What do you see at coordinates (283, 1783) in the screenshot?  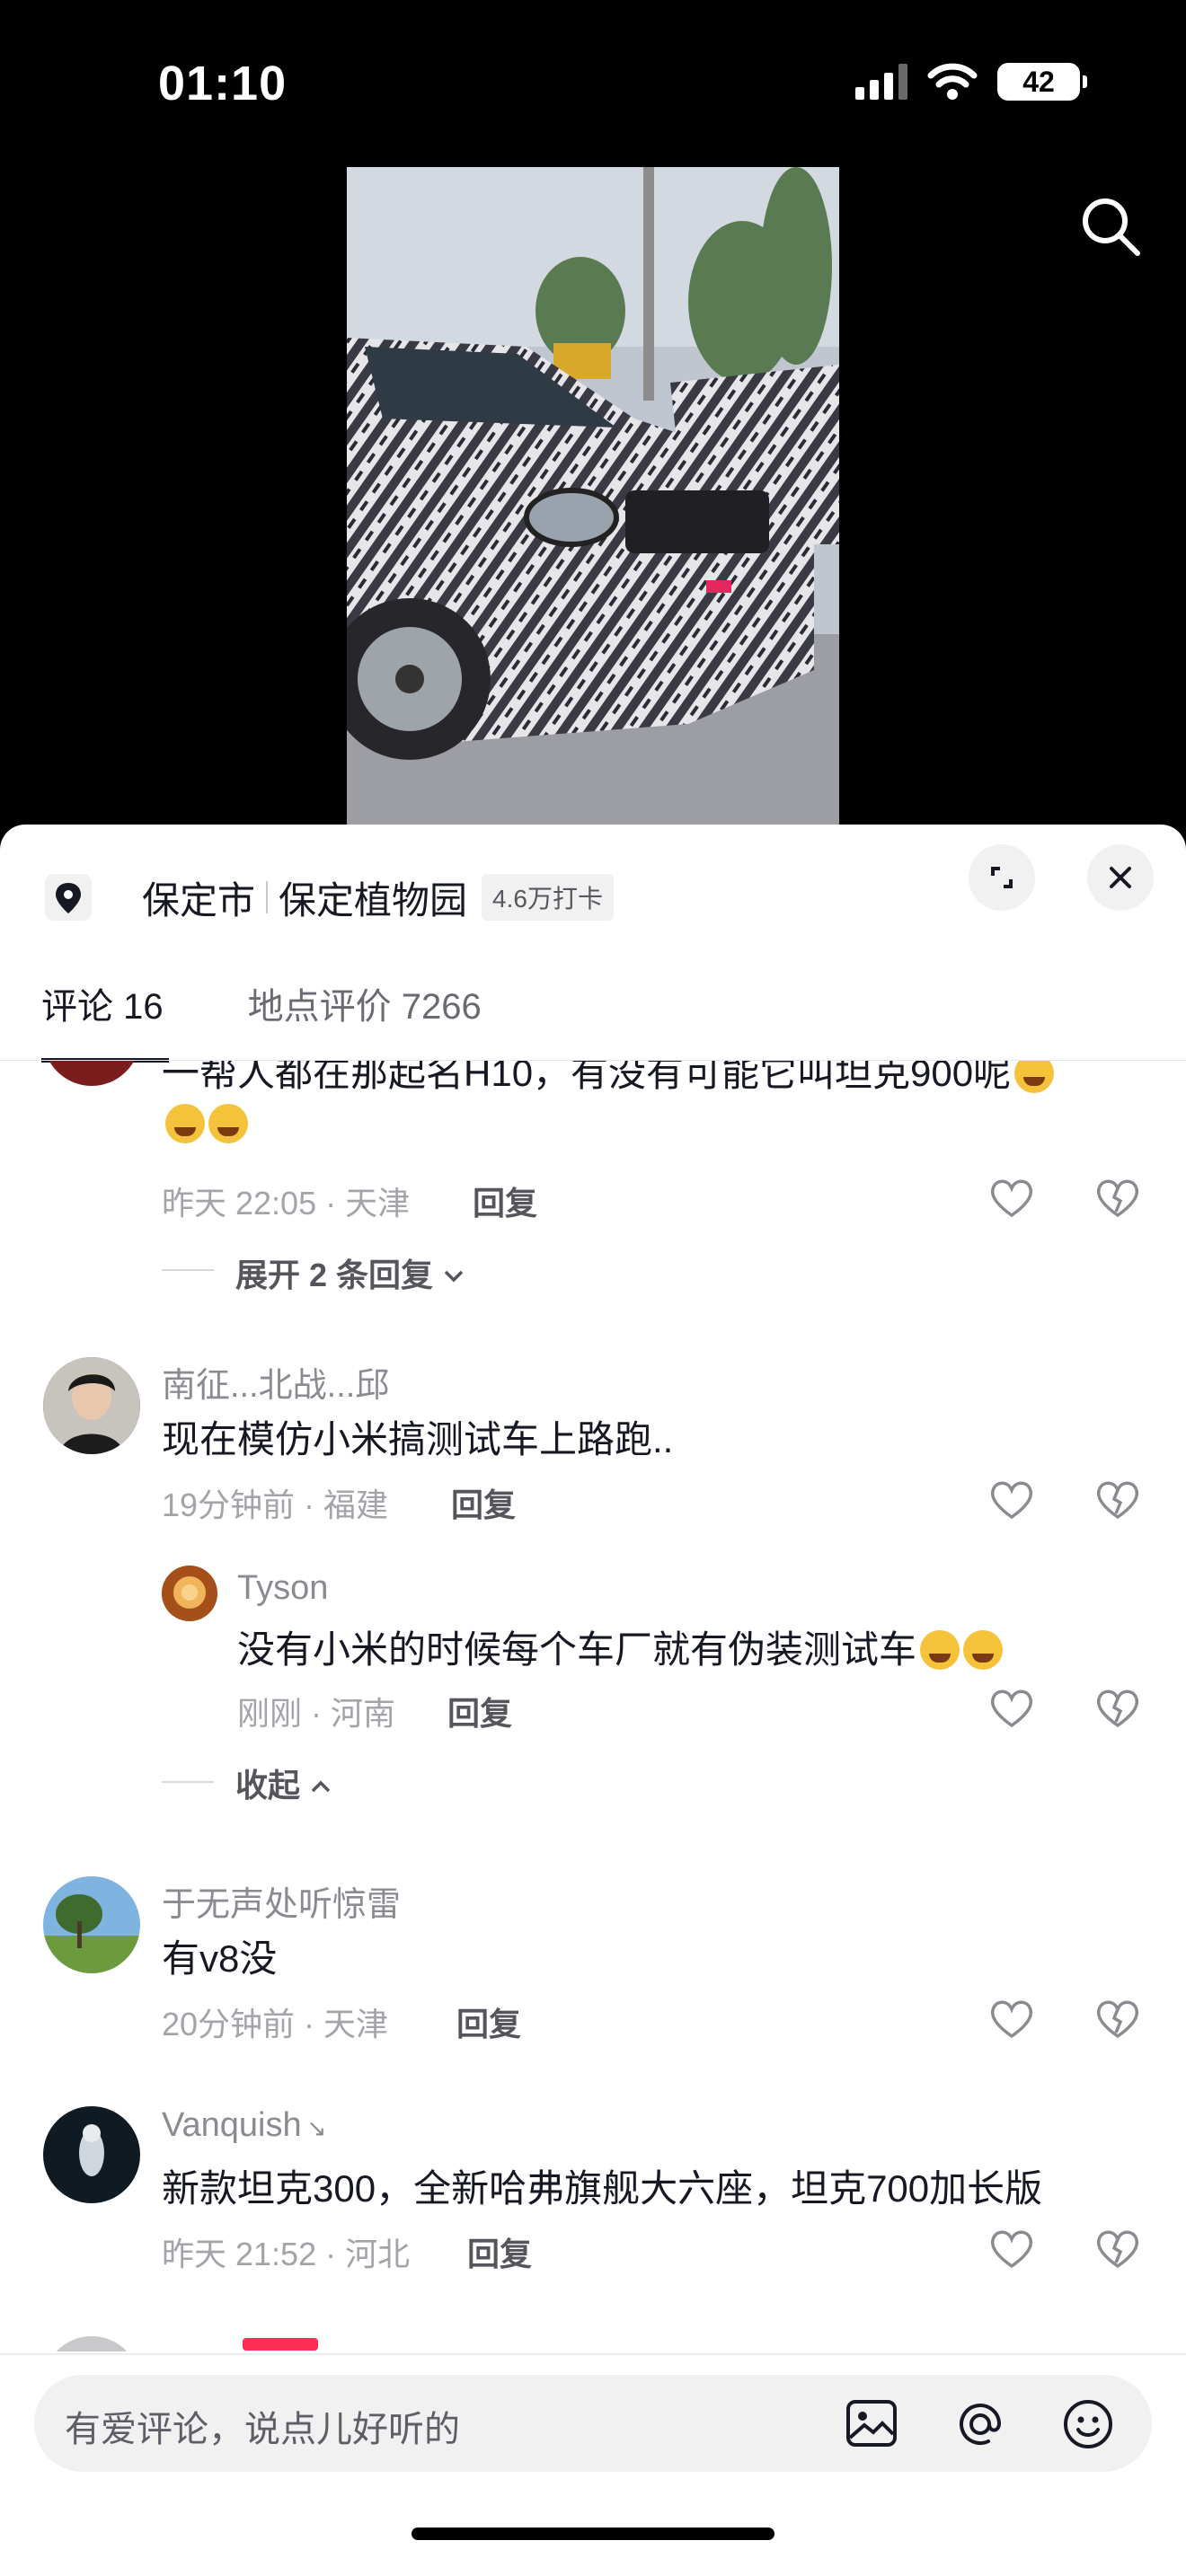 I see `collapse-replies-button: 收起` at bounding box center [283, 1783].